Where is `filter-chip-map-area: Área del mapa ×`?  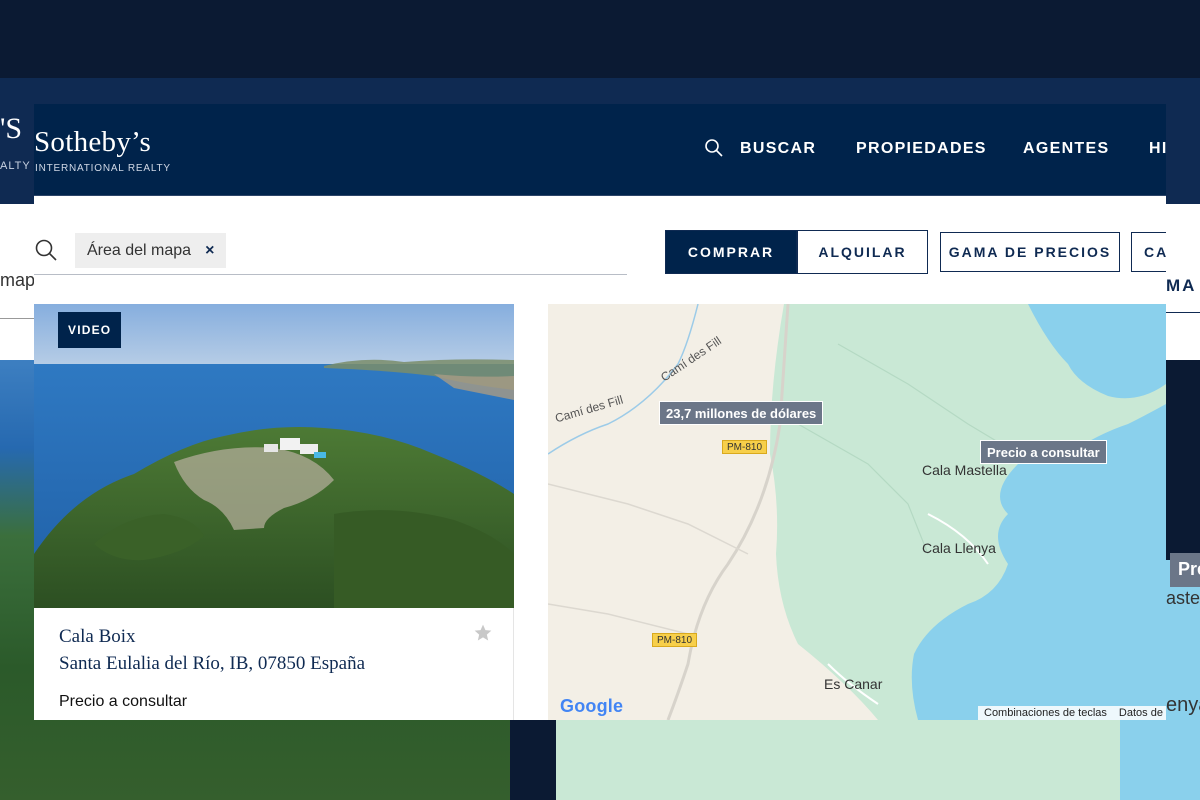
filter-chip-map-area: Área del mapa × is located at coordinates (151, 250).